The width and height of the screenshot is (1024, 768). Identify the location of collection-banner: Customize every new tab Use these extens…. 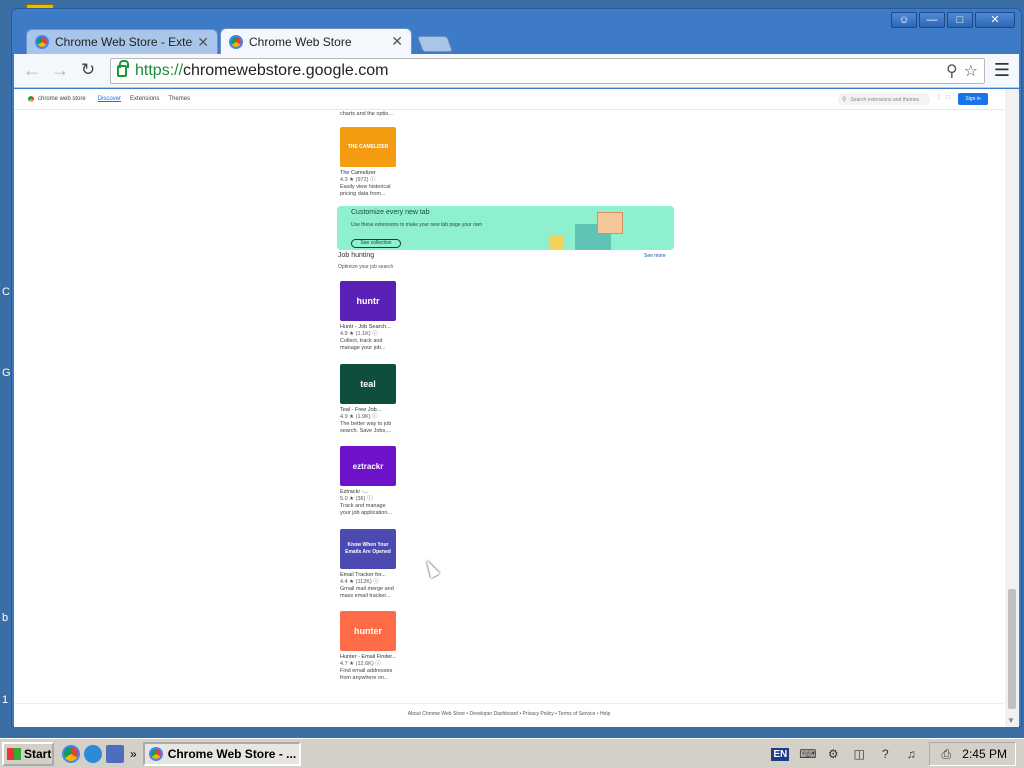
(505, 228).